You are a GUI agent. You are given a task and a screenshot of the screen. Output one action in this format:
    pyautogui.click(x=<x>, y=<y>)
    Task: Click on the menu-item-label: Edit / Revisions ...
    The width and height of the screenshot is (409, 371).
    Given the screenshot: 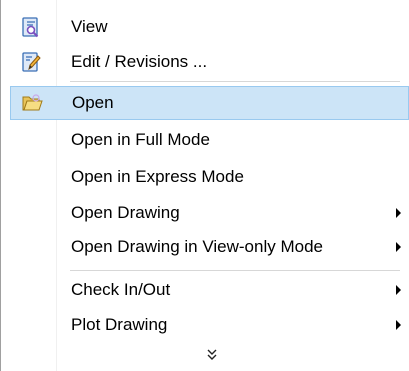 What is the action you would take?
    pyautogui.click(x=139, y=61)
    